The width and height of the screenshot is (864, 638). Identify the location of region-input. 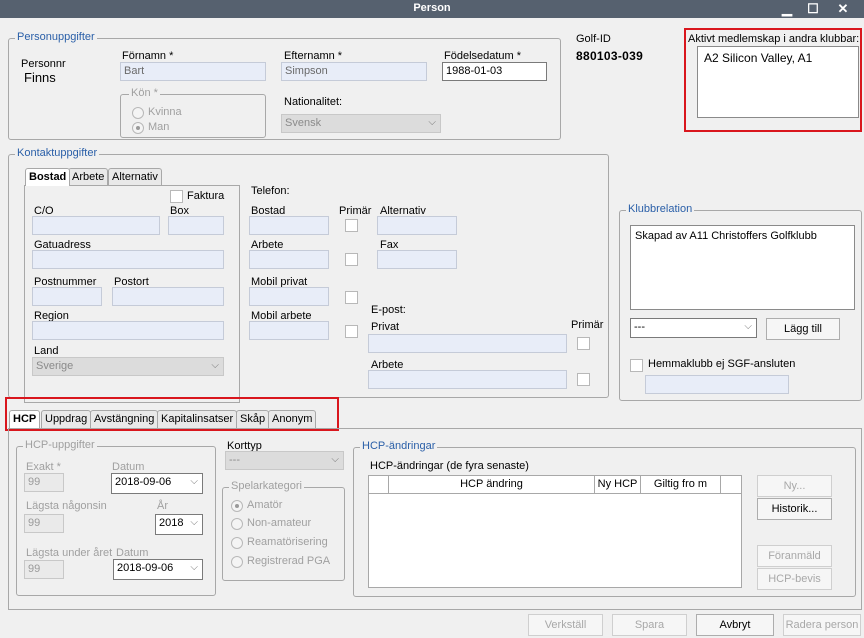
(128, 330).